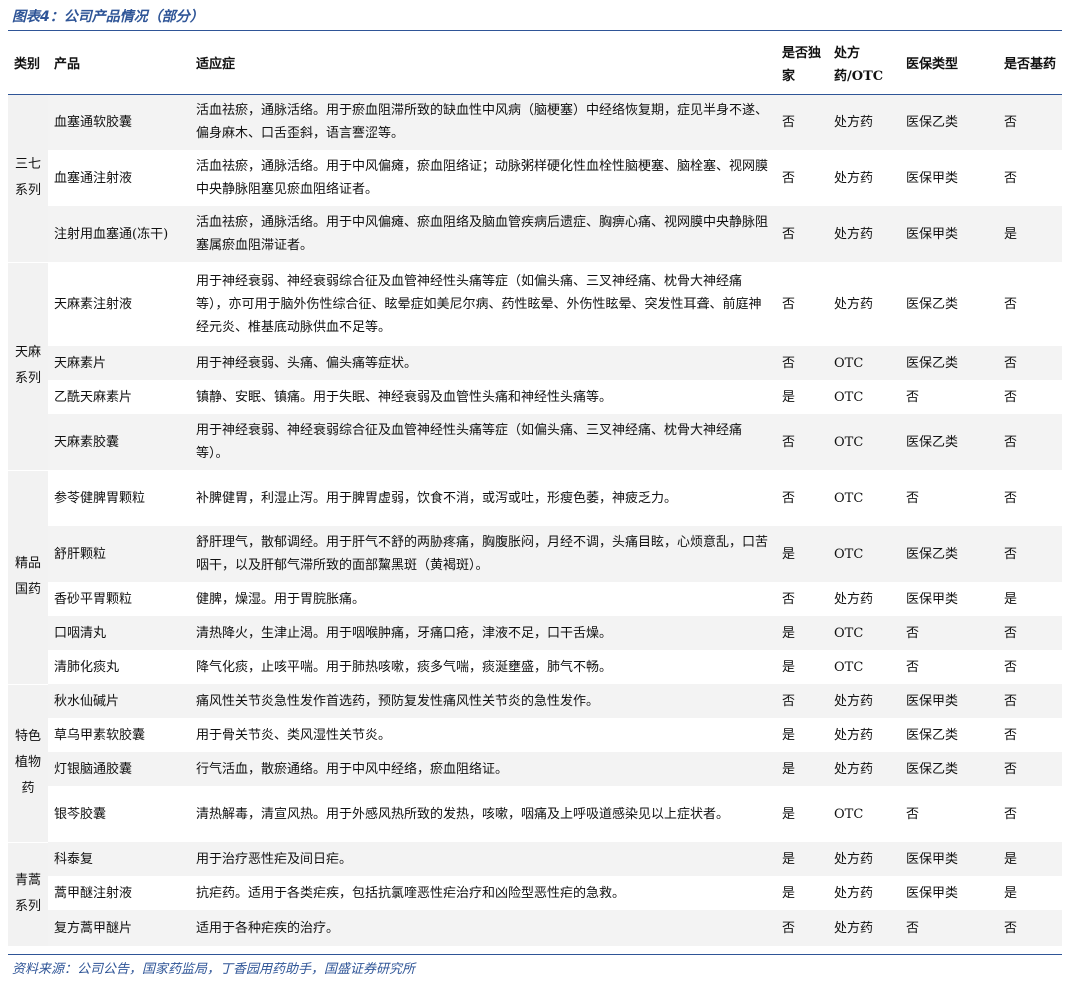 This screenshot has height=984, width=1080. I want to click on header-exclusive: 是否独家, so click(802, 65).